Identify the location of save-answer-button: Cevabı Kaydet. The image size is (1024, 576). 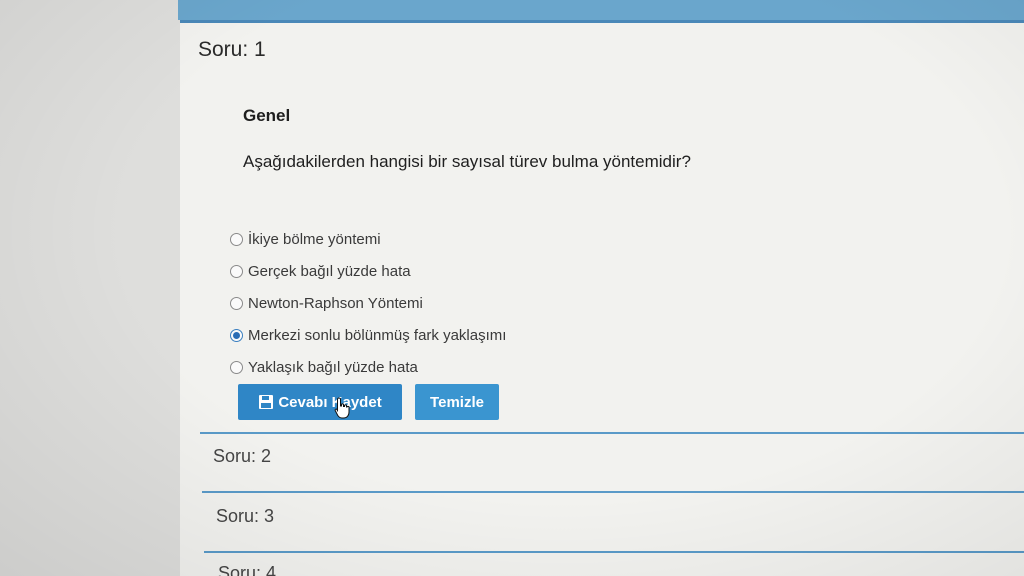
(320, 402).